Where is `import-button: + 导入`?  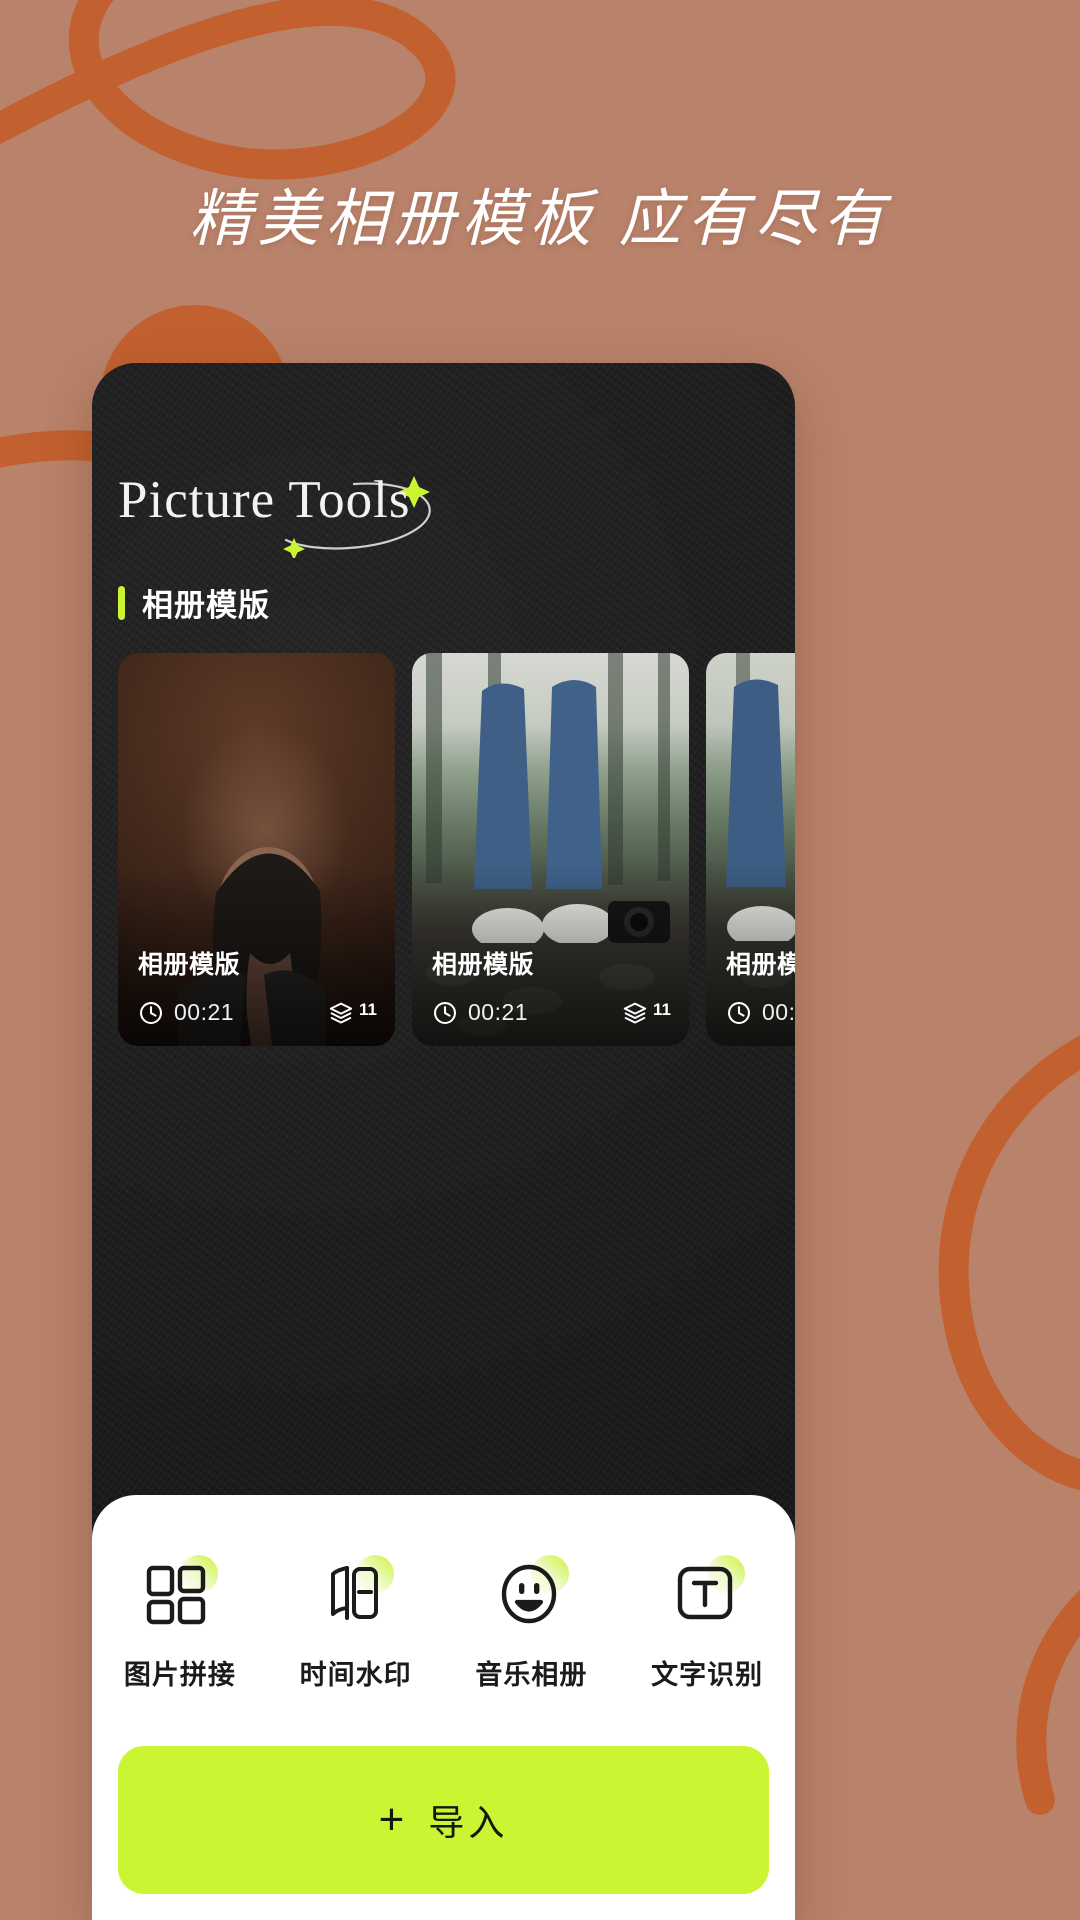 import-button: + 导入 is located at coordinates (443, 1820).